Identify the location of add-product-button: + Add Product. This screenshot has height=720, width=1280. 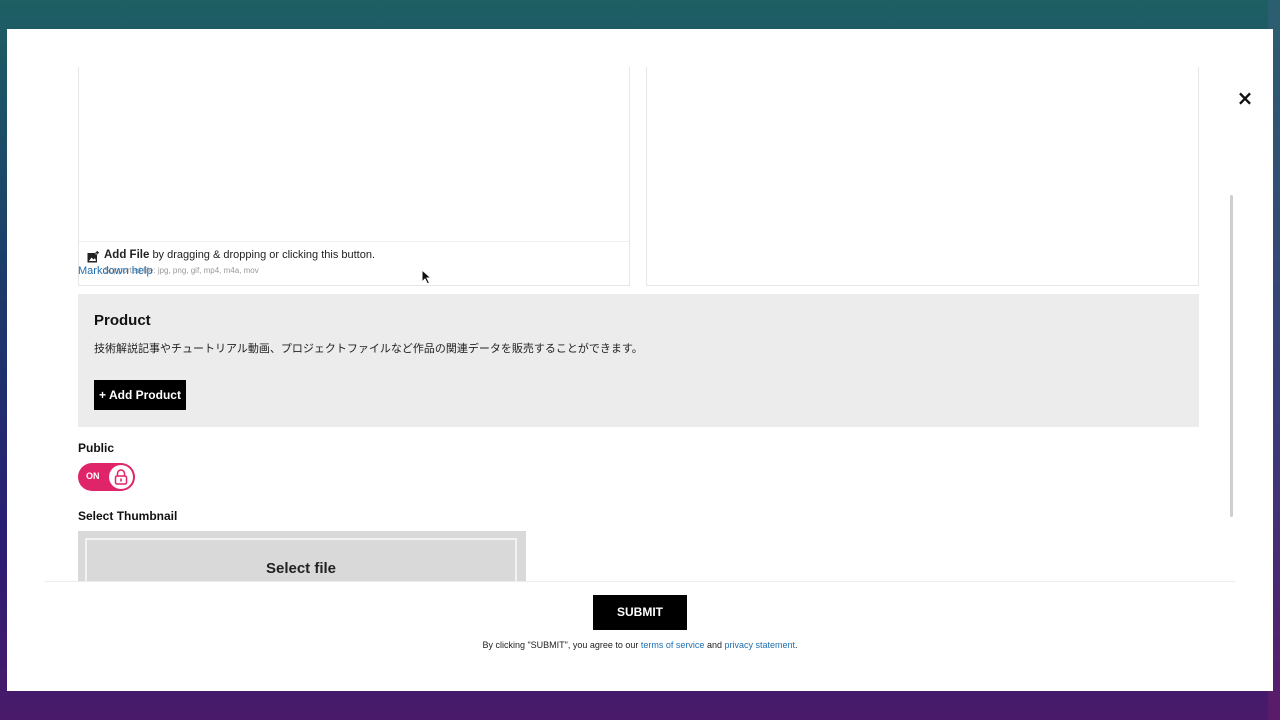
(140, 395).